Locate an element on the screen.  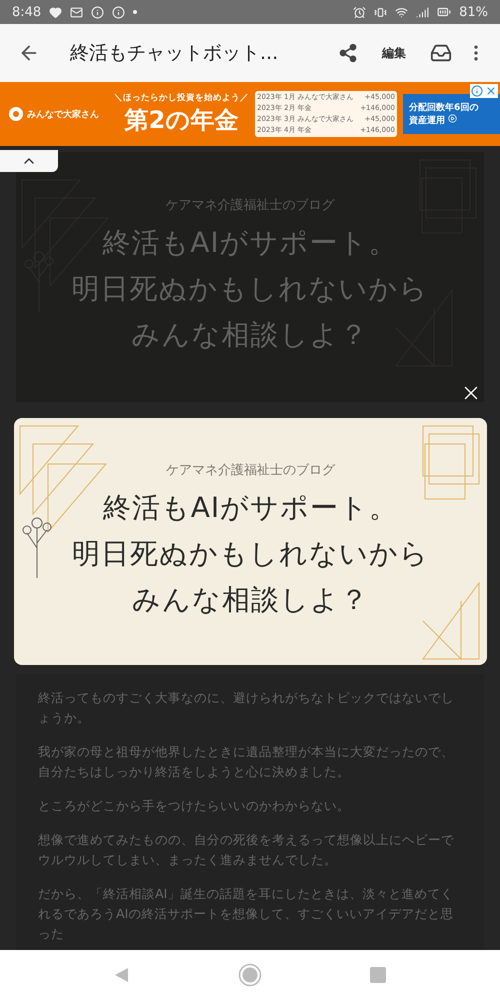
ad-side-panel: 分配回数年6回の 資産運用 is located at coordinates (451, 114).